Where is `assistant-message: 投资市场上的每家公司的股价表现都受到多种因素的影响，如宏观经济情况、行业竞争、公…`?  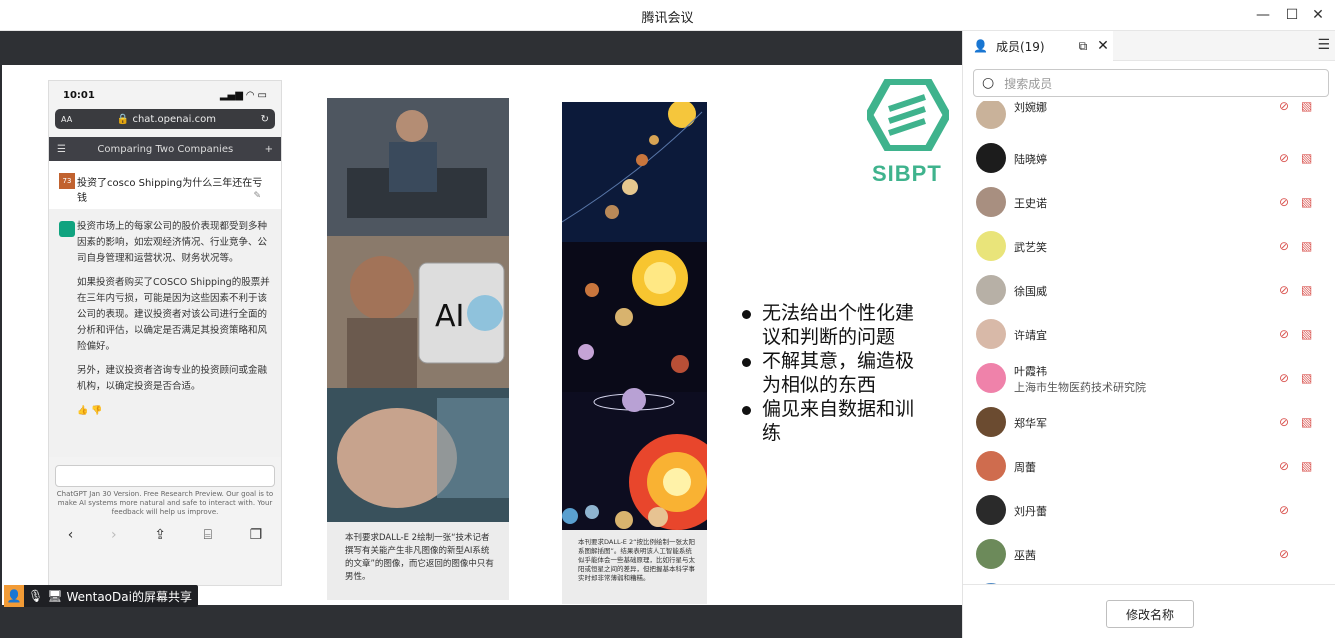 assistant-message: 投资市场上的每家公司的股价表现都受到多种因素的影响，如宏观经济情况、行业竞争、公… is located at coordinates (165, 333).